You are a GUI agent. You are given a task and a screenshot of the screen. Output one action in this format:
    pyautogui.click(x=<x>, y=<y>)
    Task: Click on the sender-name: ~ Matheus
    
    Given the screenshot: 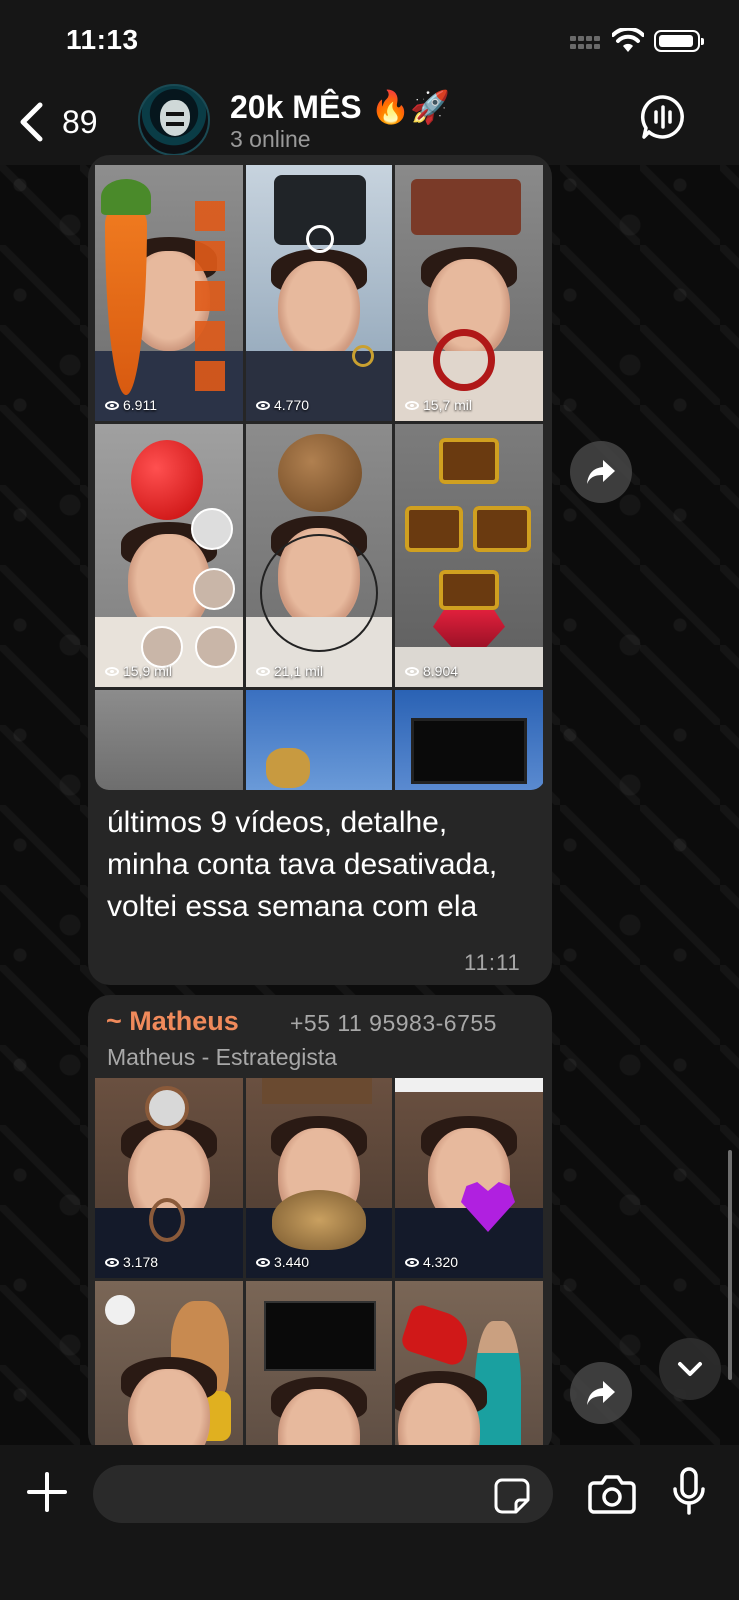 What is the action you would take?
    pyautogui.click(x=172, y=1021)
    